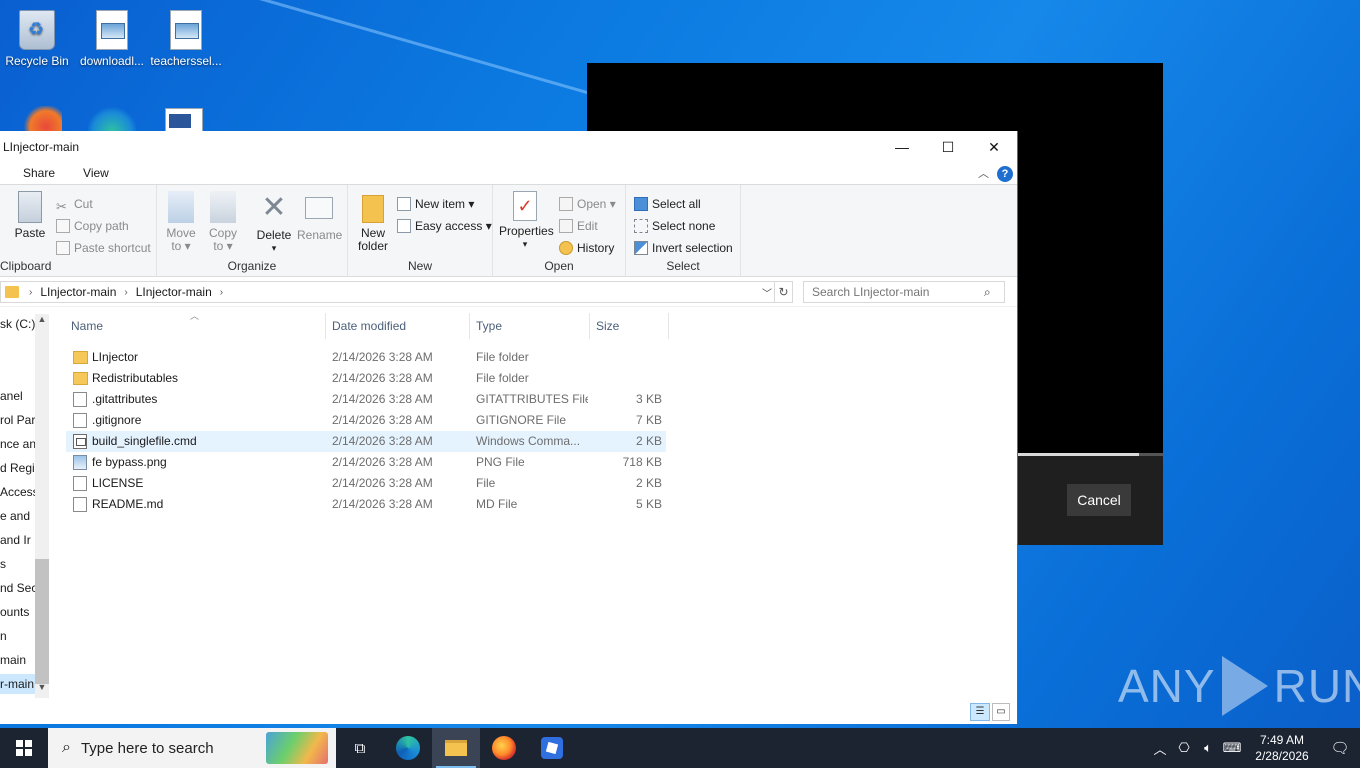  What do you see at coordinates (42, 621) in the screenshot?
I see `nav-scrollbar-thumb` at bounding box center [42, 621].